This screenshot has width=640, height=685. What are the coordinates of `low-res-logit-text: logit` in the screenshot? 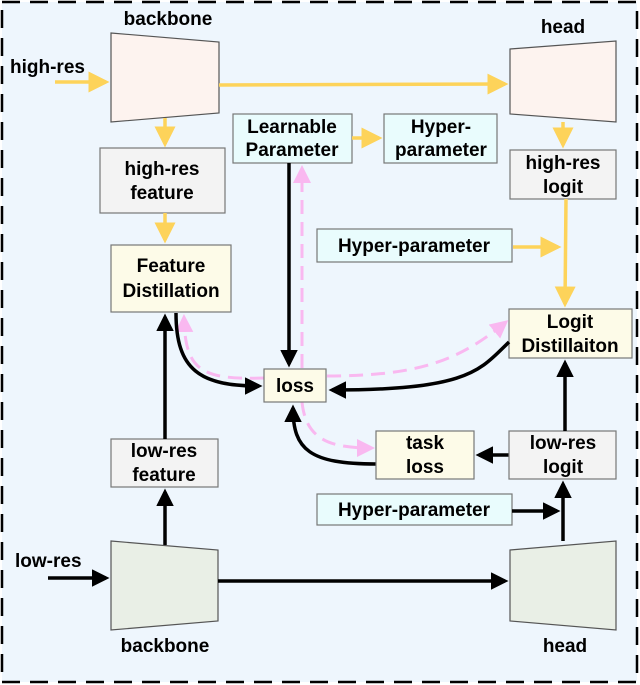 It's located at (563, 467).